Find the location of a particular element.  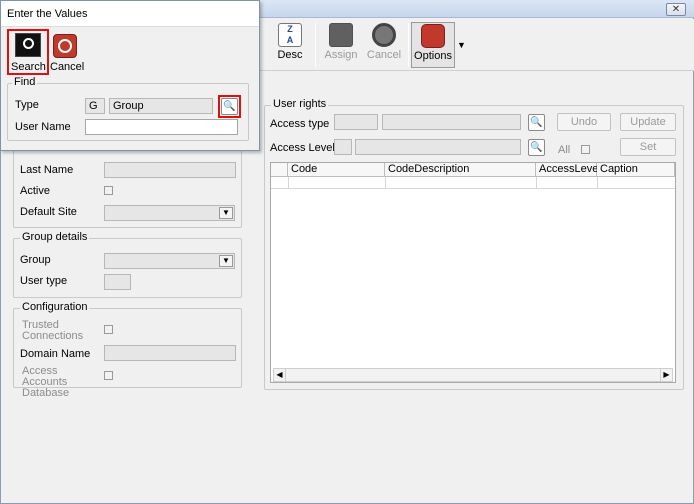

active-checkbox is located at coordinates (108, 190).